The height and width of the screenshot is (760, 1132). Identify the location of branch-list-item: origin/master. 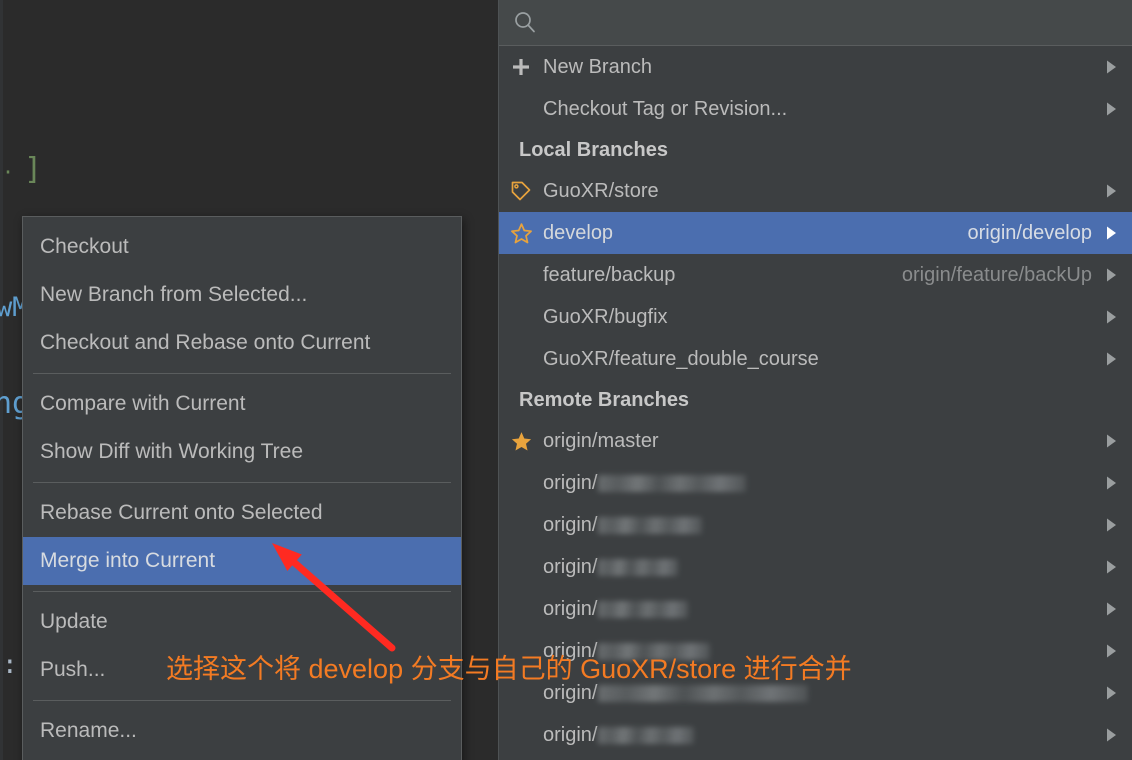
(815, 441).